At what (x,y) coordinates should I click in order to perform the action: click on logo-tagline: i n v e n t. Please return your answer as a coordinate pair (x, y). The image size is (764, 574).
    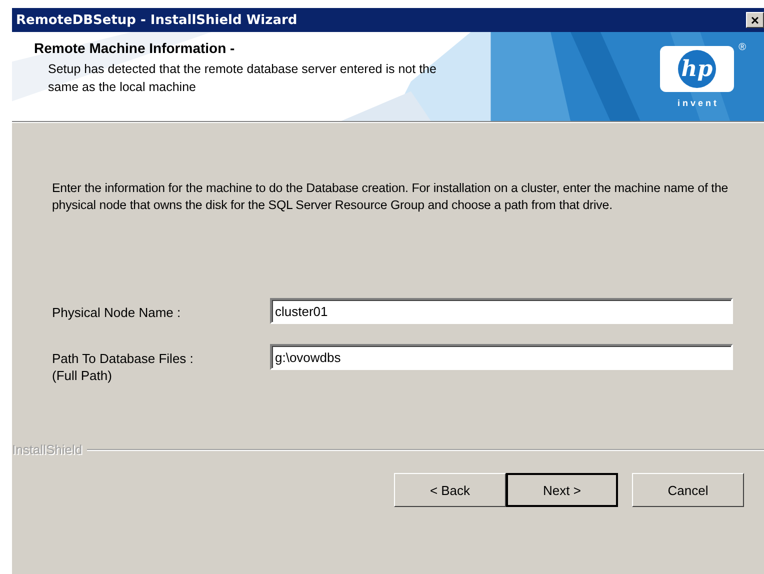
    Looking at the image, I should click on (696, 103).